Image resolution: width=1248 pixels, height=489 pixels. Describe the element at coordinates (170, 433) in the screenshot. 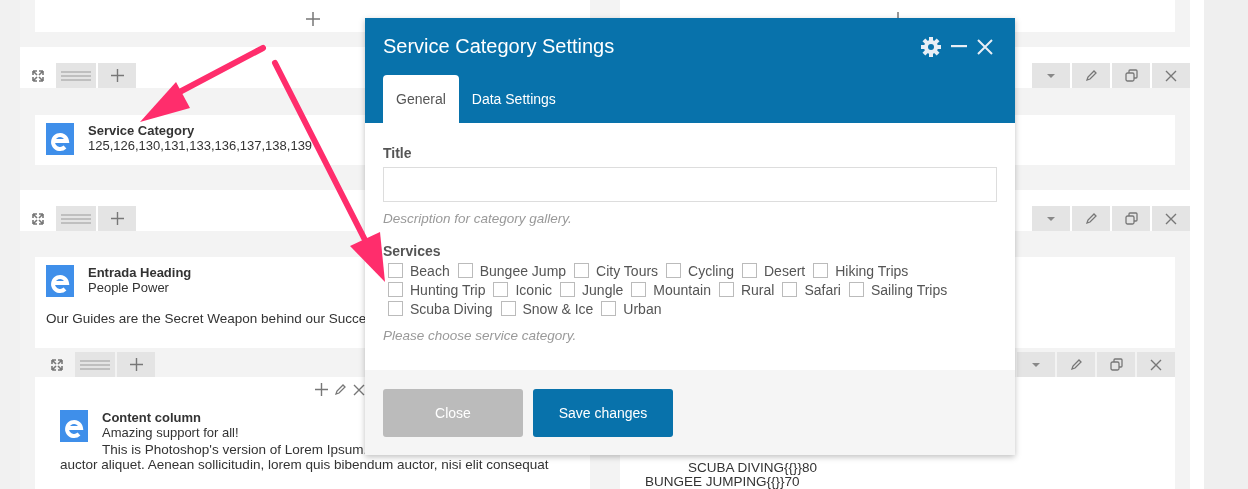

I see `element-subtitle: Amazing support for all!` at that location.